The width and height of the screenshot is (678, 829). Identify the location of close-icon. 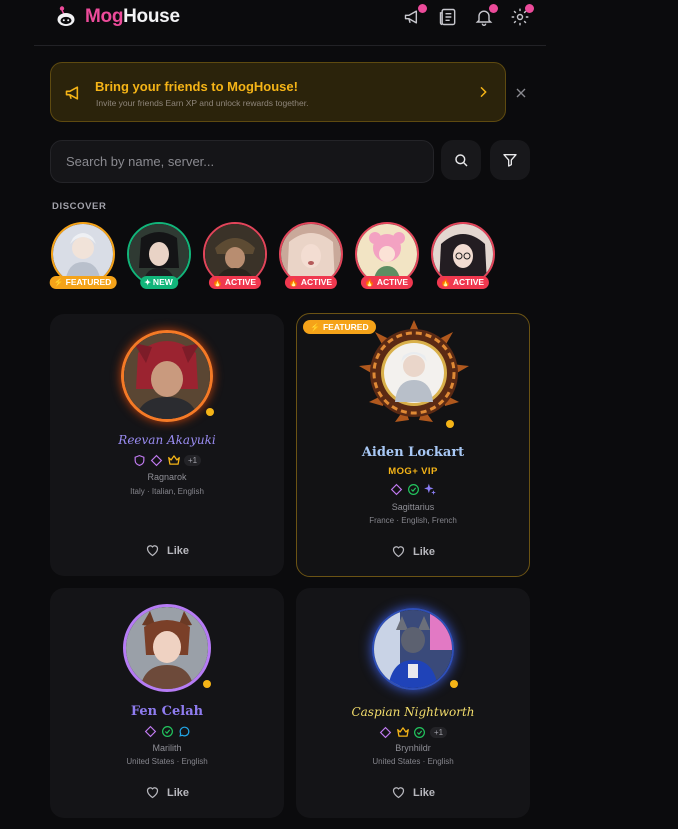
(521, 93).